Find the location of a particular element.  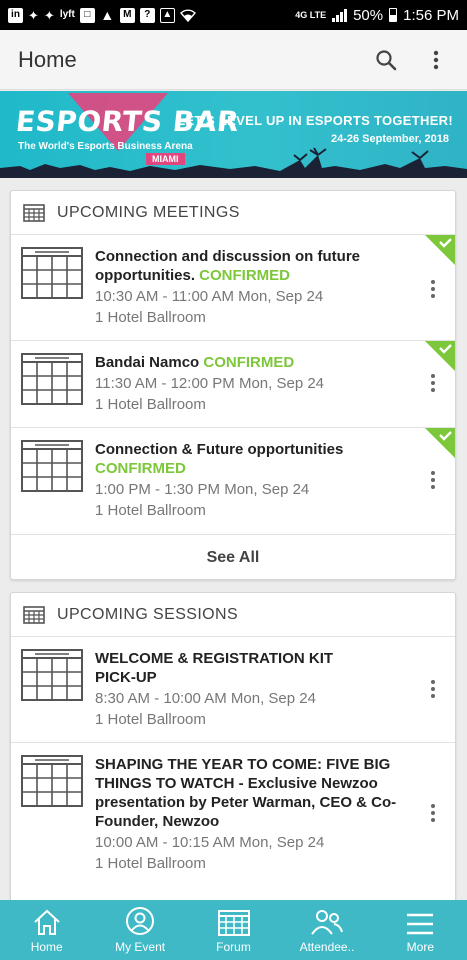

app-bar: Home is located at coordinates (233, 60).